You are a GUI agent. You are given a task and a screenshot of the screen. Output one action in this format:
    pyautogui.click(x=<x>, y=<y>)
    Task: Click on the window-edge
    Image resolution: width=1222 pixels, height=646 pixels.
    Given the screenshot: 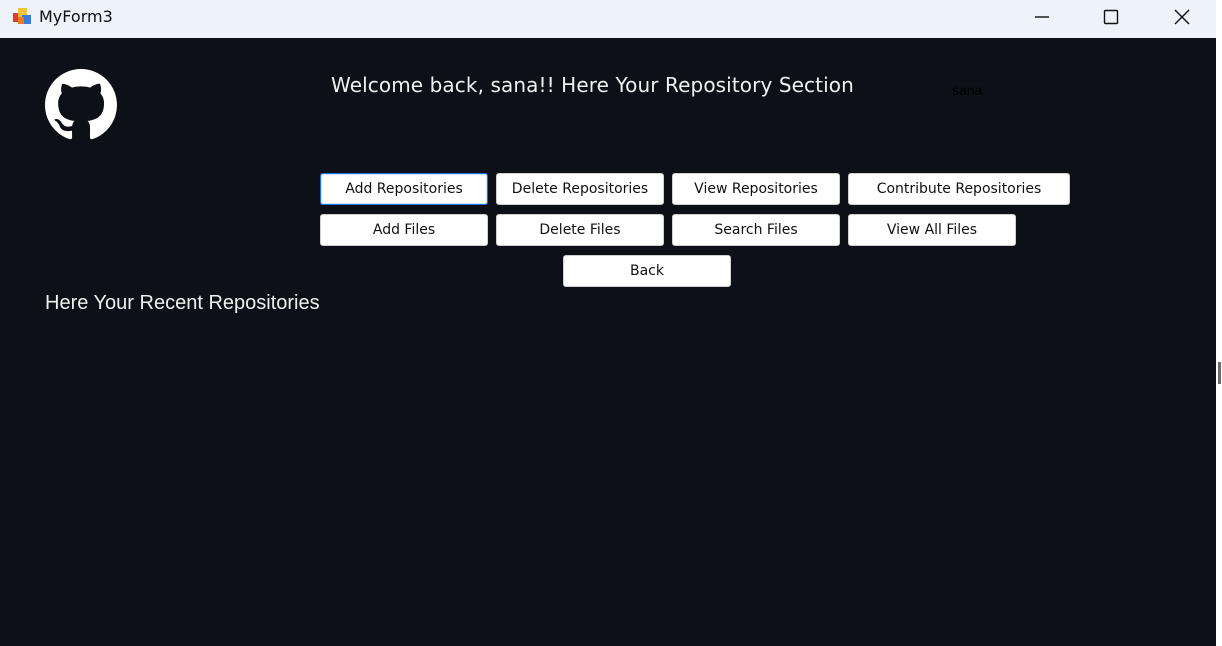 What is the action you would take?
    pyautogui.click(x=1219, y=323)
    